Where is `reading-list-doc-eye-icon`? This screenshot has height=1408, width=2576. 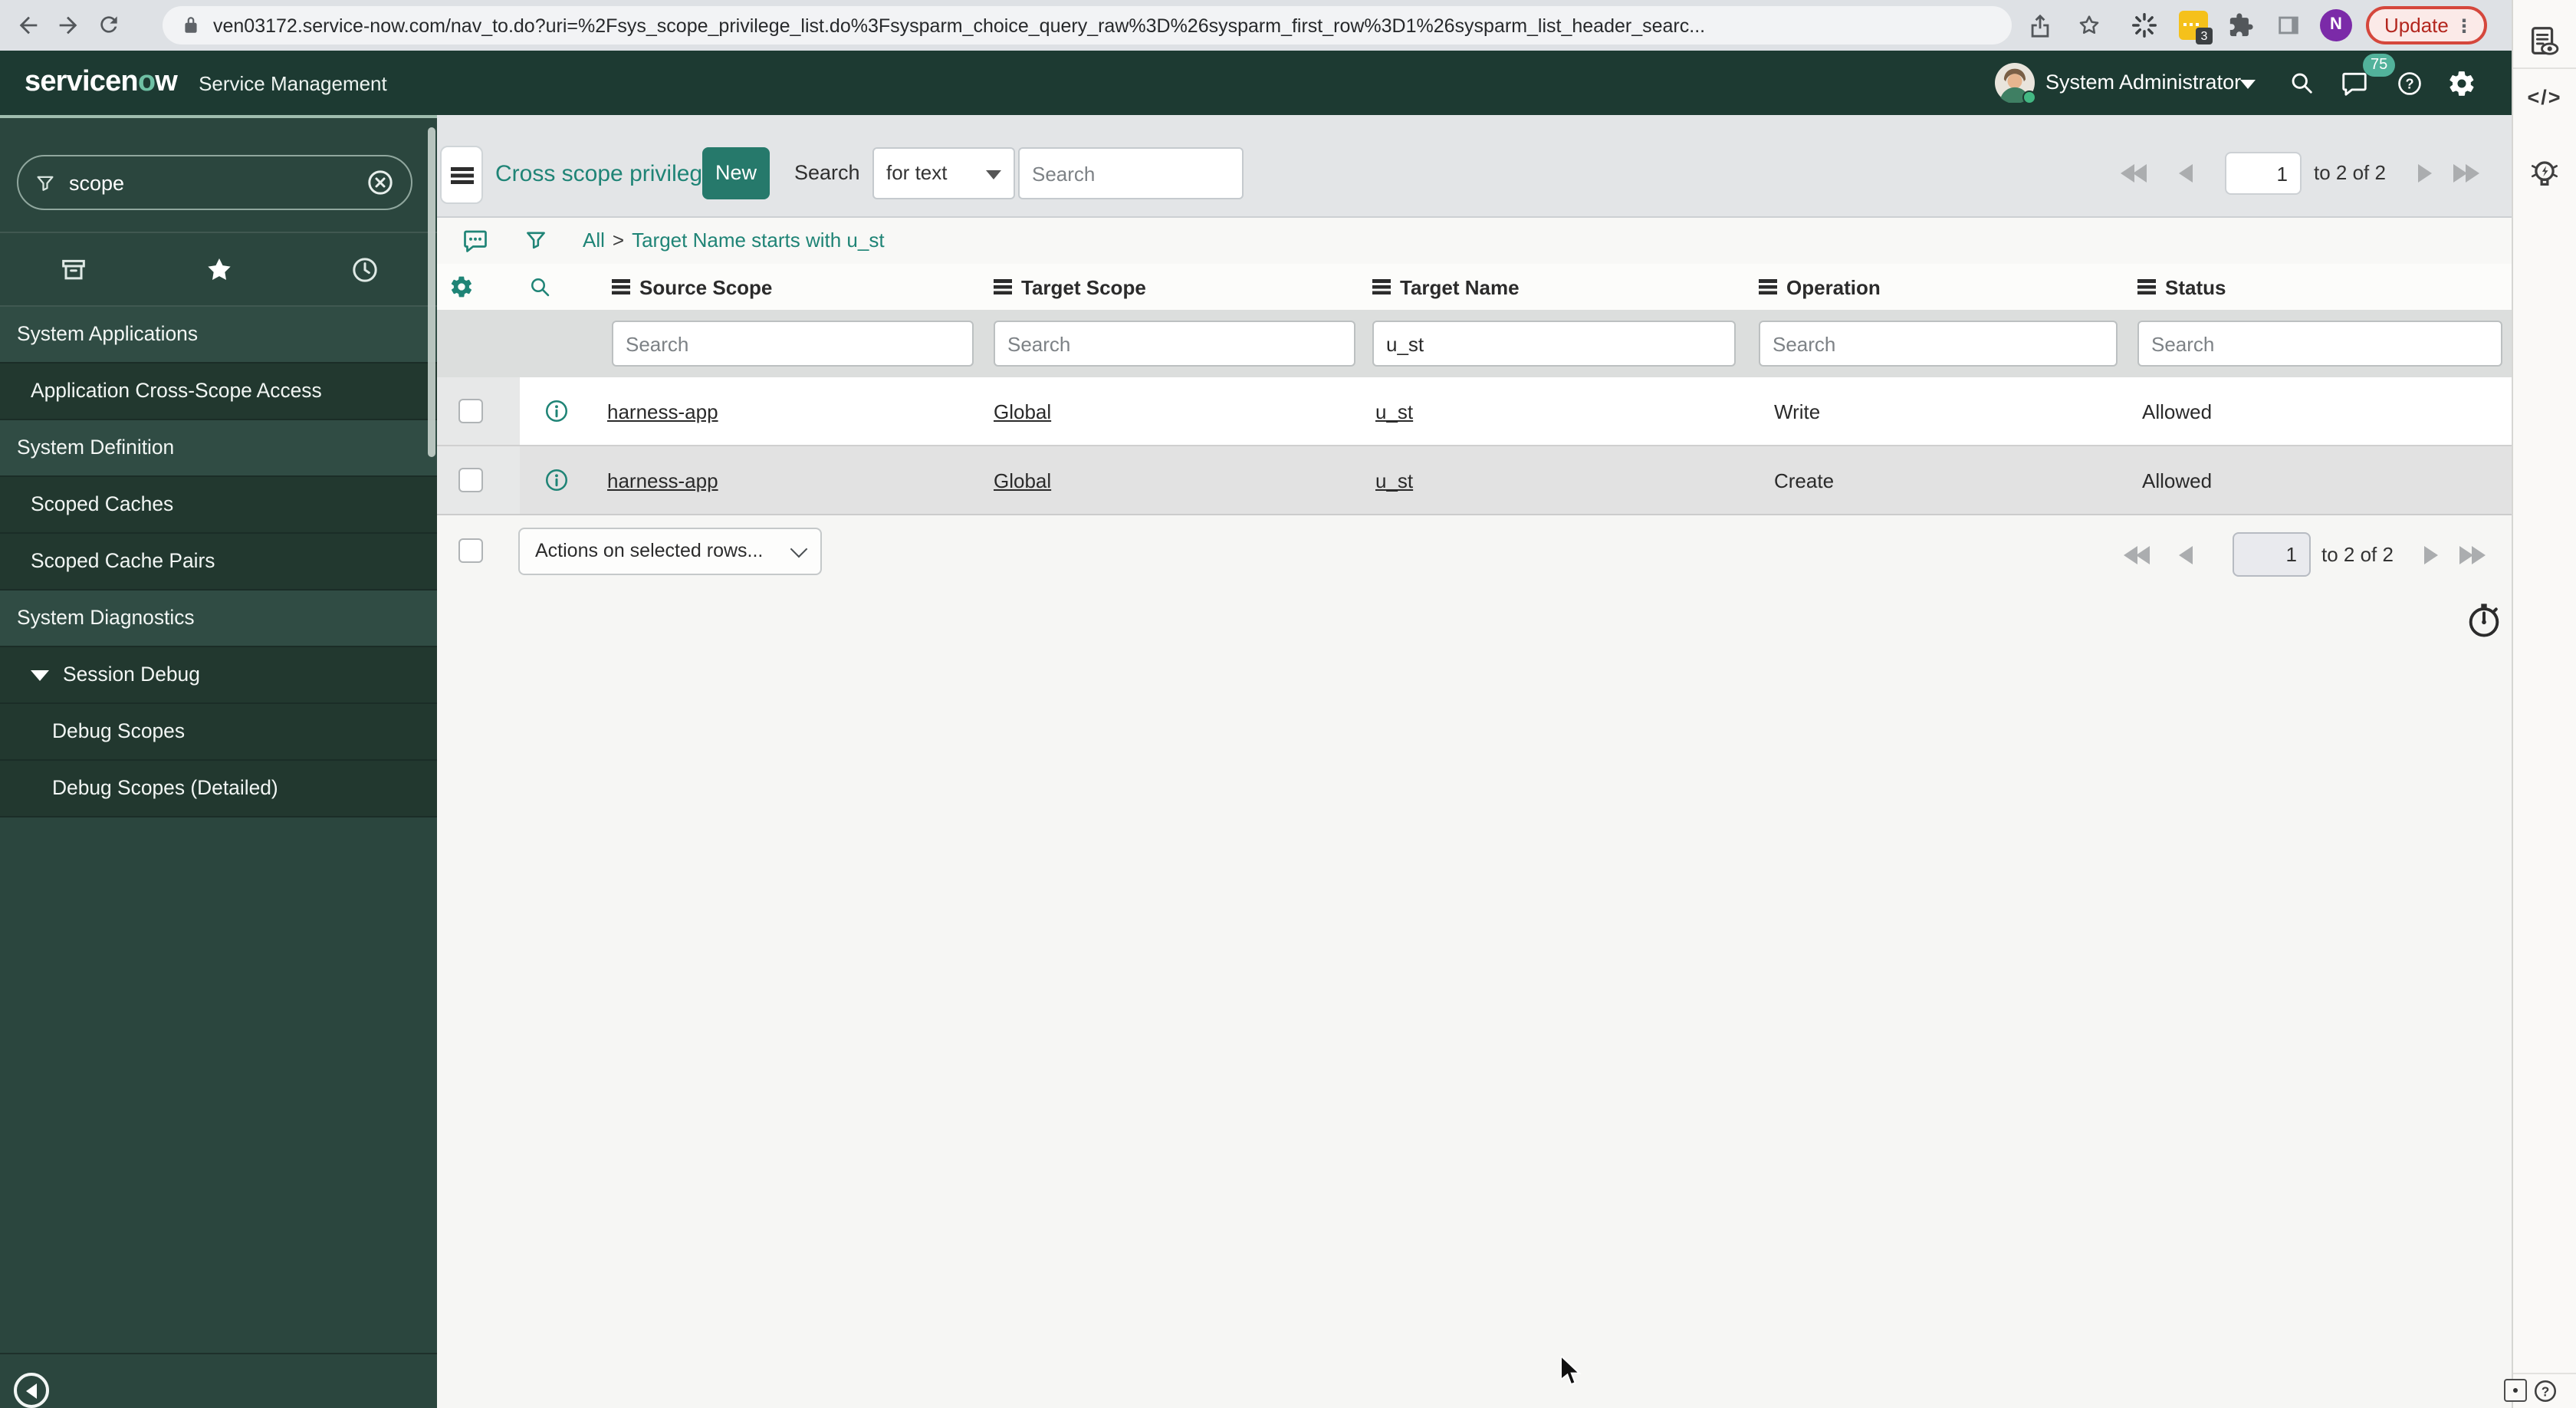 reading-list-doc-eye-icon is located at coordinates (2545, 42).